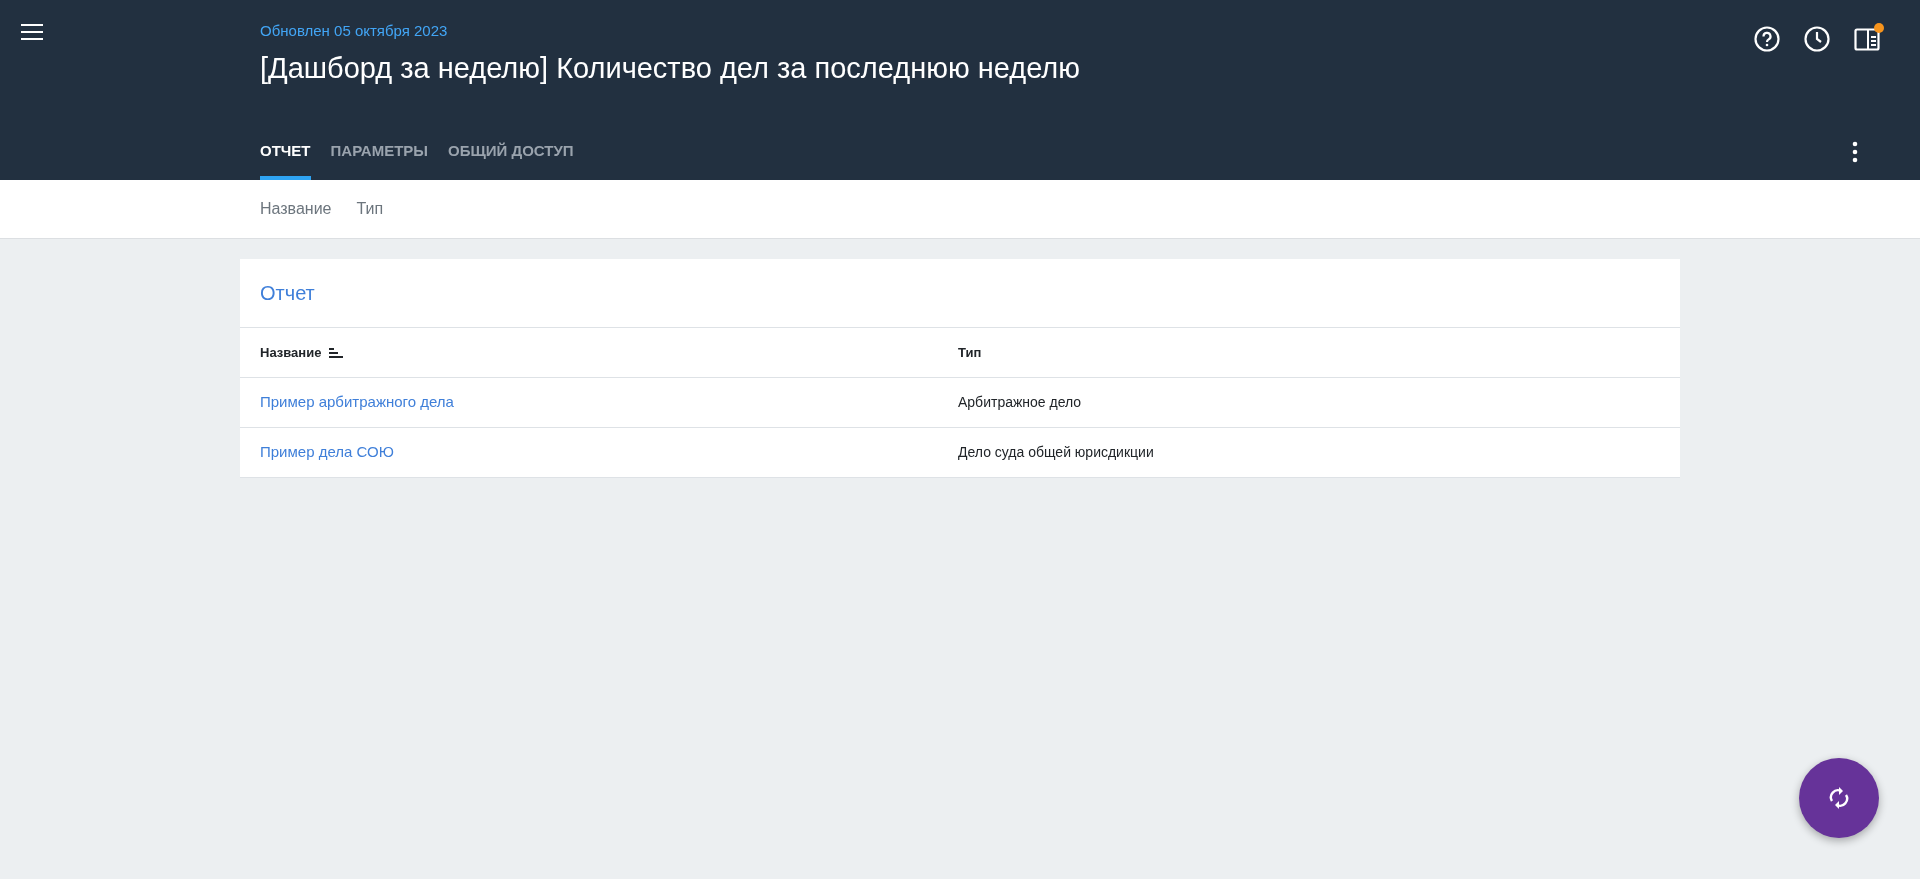  What do you see at coordinates (1020, 402) in the screenshot?
I see `table-cell: Арбитражное дело` at bounding box center [1020, 402].